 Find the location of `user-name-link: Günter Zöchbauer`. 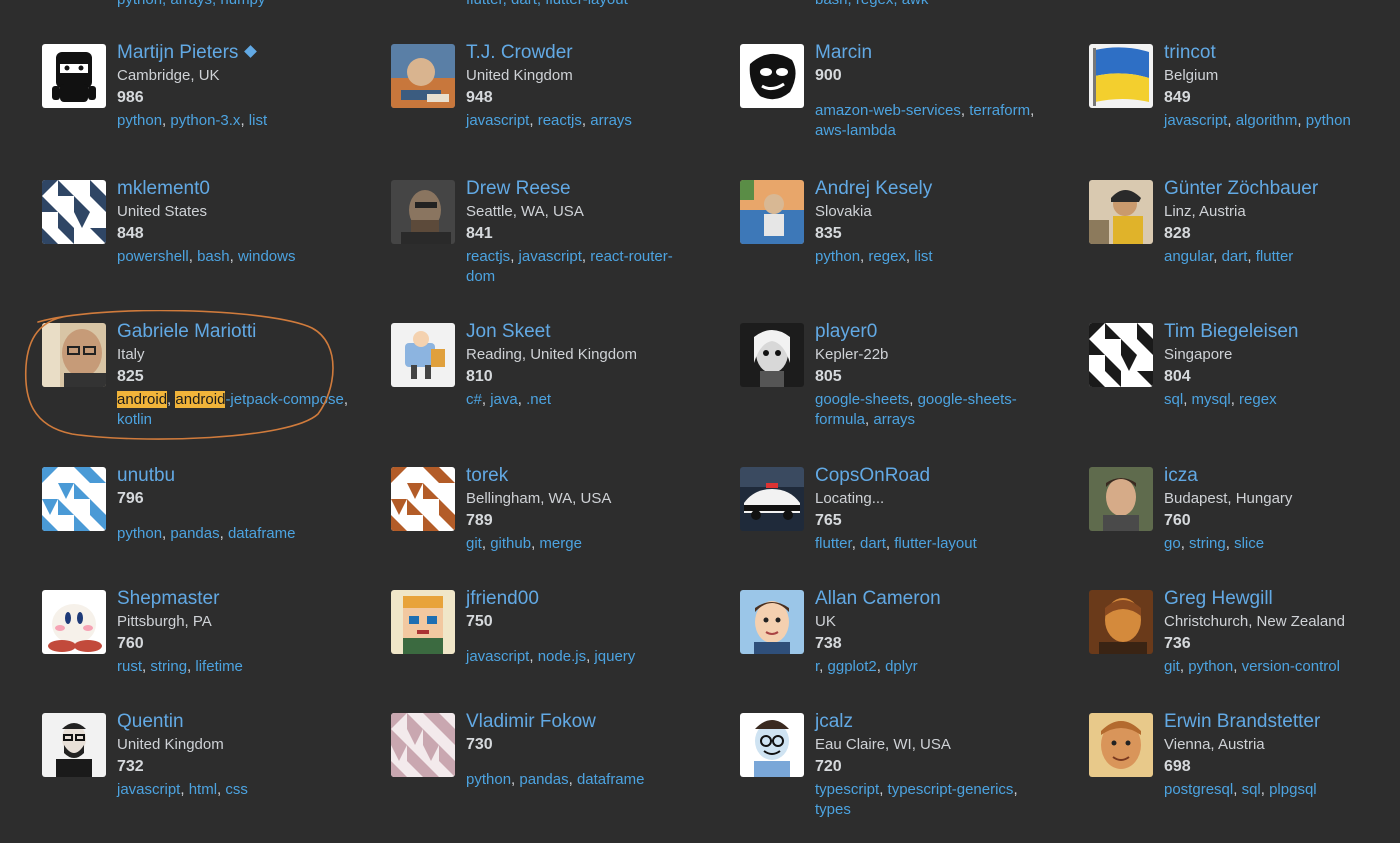

user-name-link: Günter Zöchbauer is located at coordinates (1282, 189).